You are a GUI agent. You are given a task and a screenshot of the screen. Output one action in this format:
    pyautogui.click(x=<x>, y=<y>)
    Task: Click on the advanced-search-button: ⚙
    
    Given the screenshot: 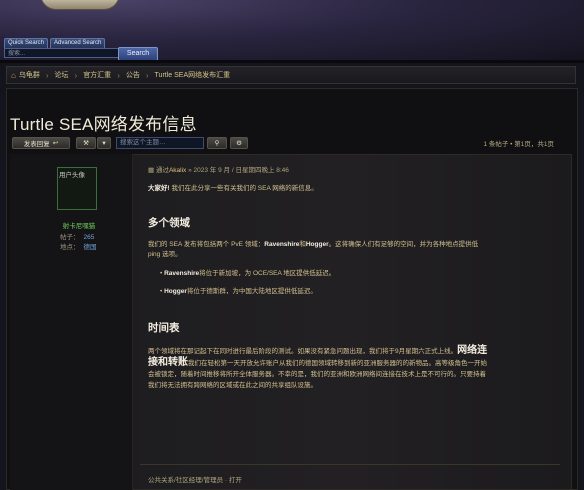 What is the action you would take?
    pyautogui.click(x=239, y=143)
    